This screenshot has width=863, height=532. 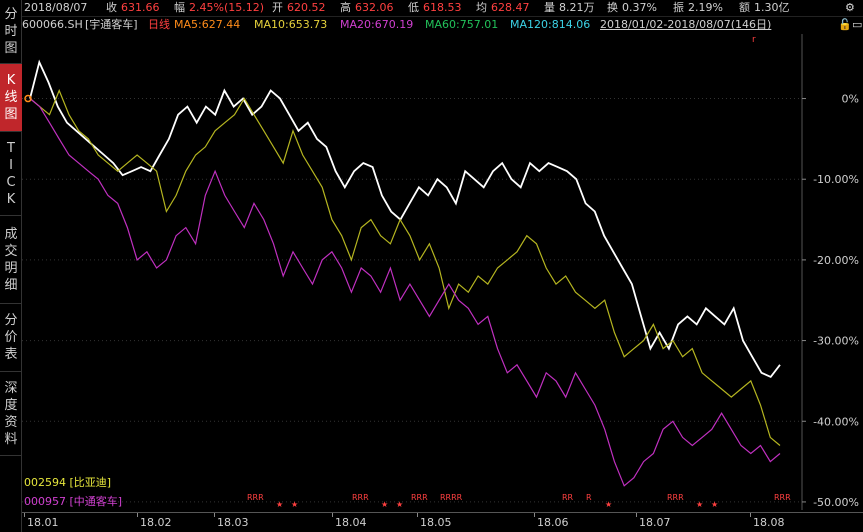 What do you see at coordinates (306, 7) in the screenshot?
I see `open-value: 620.52` at bounding box center [306, 7].